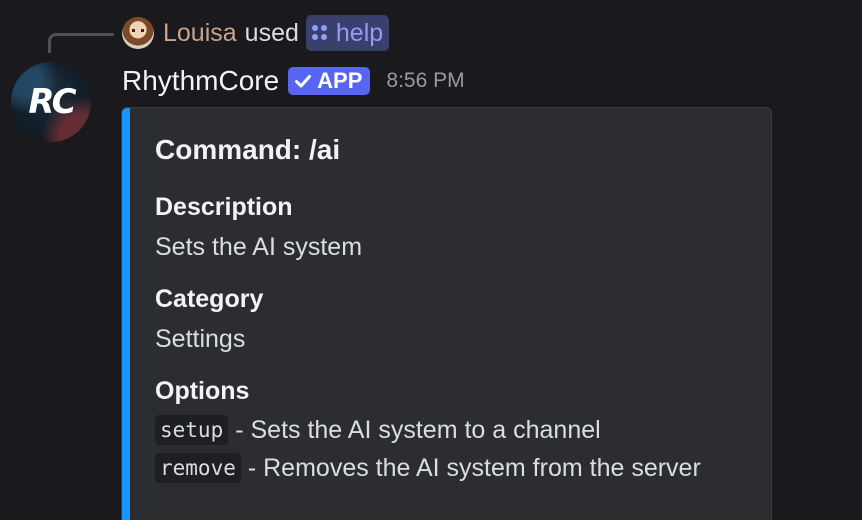  I want to click on option-text-setup: - Sets the AI system to a channel, so click(418, 429).